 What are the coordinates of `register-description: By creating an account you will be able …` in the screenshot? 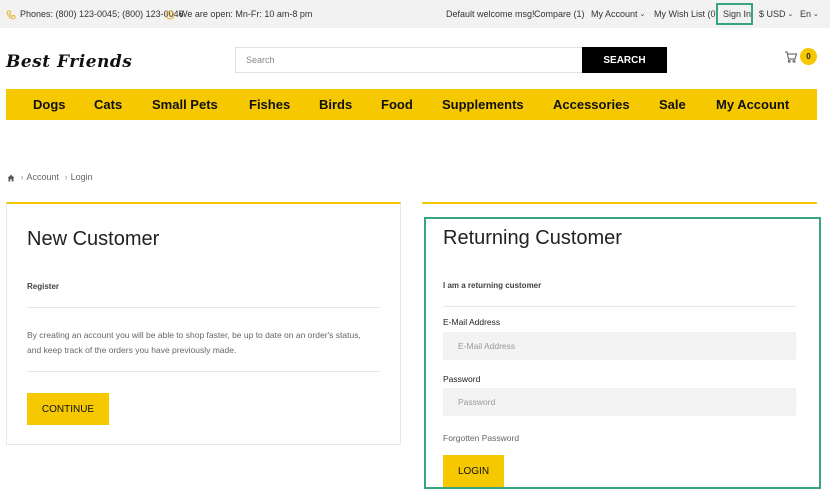 It's located at (194, 342).